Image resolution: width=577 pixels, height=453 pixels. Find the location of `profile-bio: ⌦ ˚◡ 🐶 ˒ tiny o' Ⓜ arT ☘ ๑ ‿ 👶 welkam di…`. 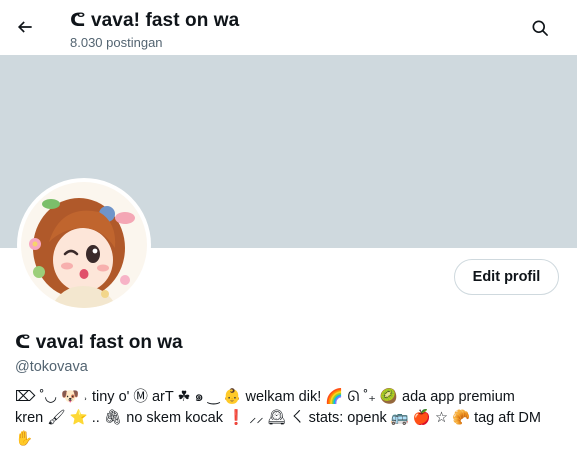

profile-bio: ⌦ ˚◡ 🐶 ˒ tiny o' Ⓜ arT ☘ ๑ ‿ 👶 welkam di… is located at coordinates (289, 418).